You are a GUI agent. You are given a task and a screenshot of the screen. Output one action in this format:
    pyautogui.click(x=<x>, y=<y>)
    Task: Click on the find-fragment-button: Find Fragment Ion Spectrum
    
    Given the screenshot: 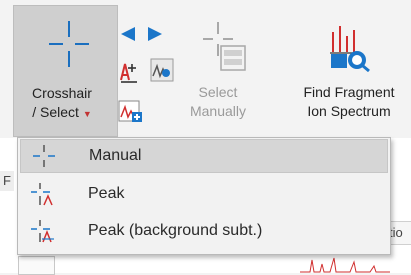 What is the action you would take?
    pyautogui.click(x=349, y=102)
    